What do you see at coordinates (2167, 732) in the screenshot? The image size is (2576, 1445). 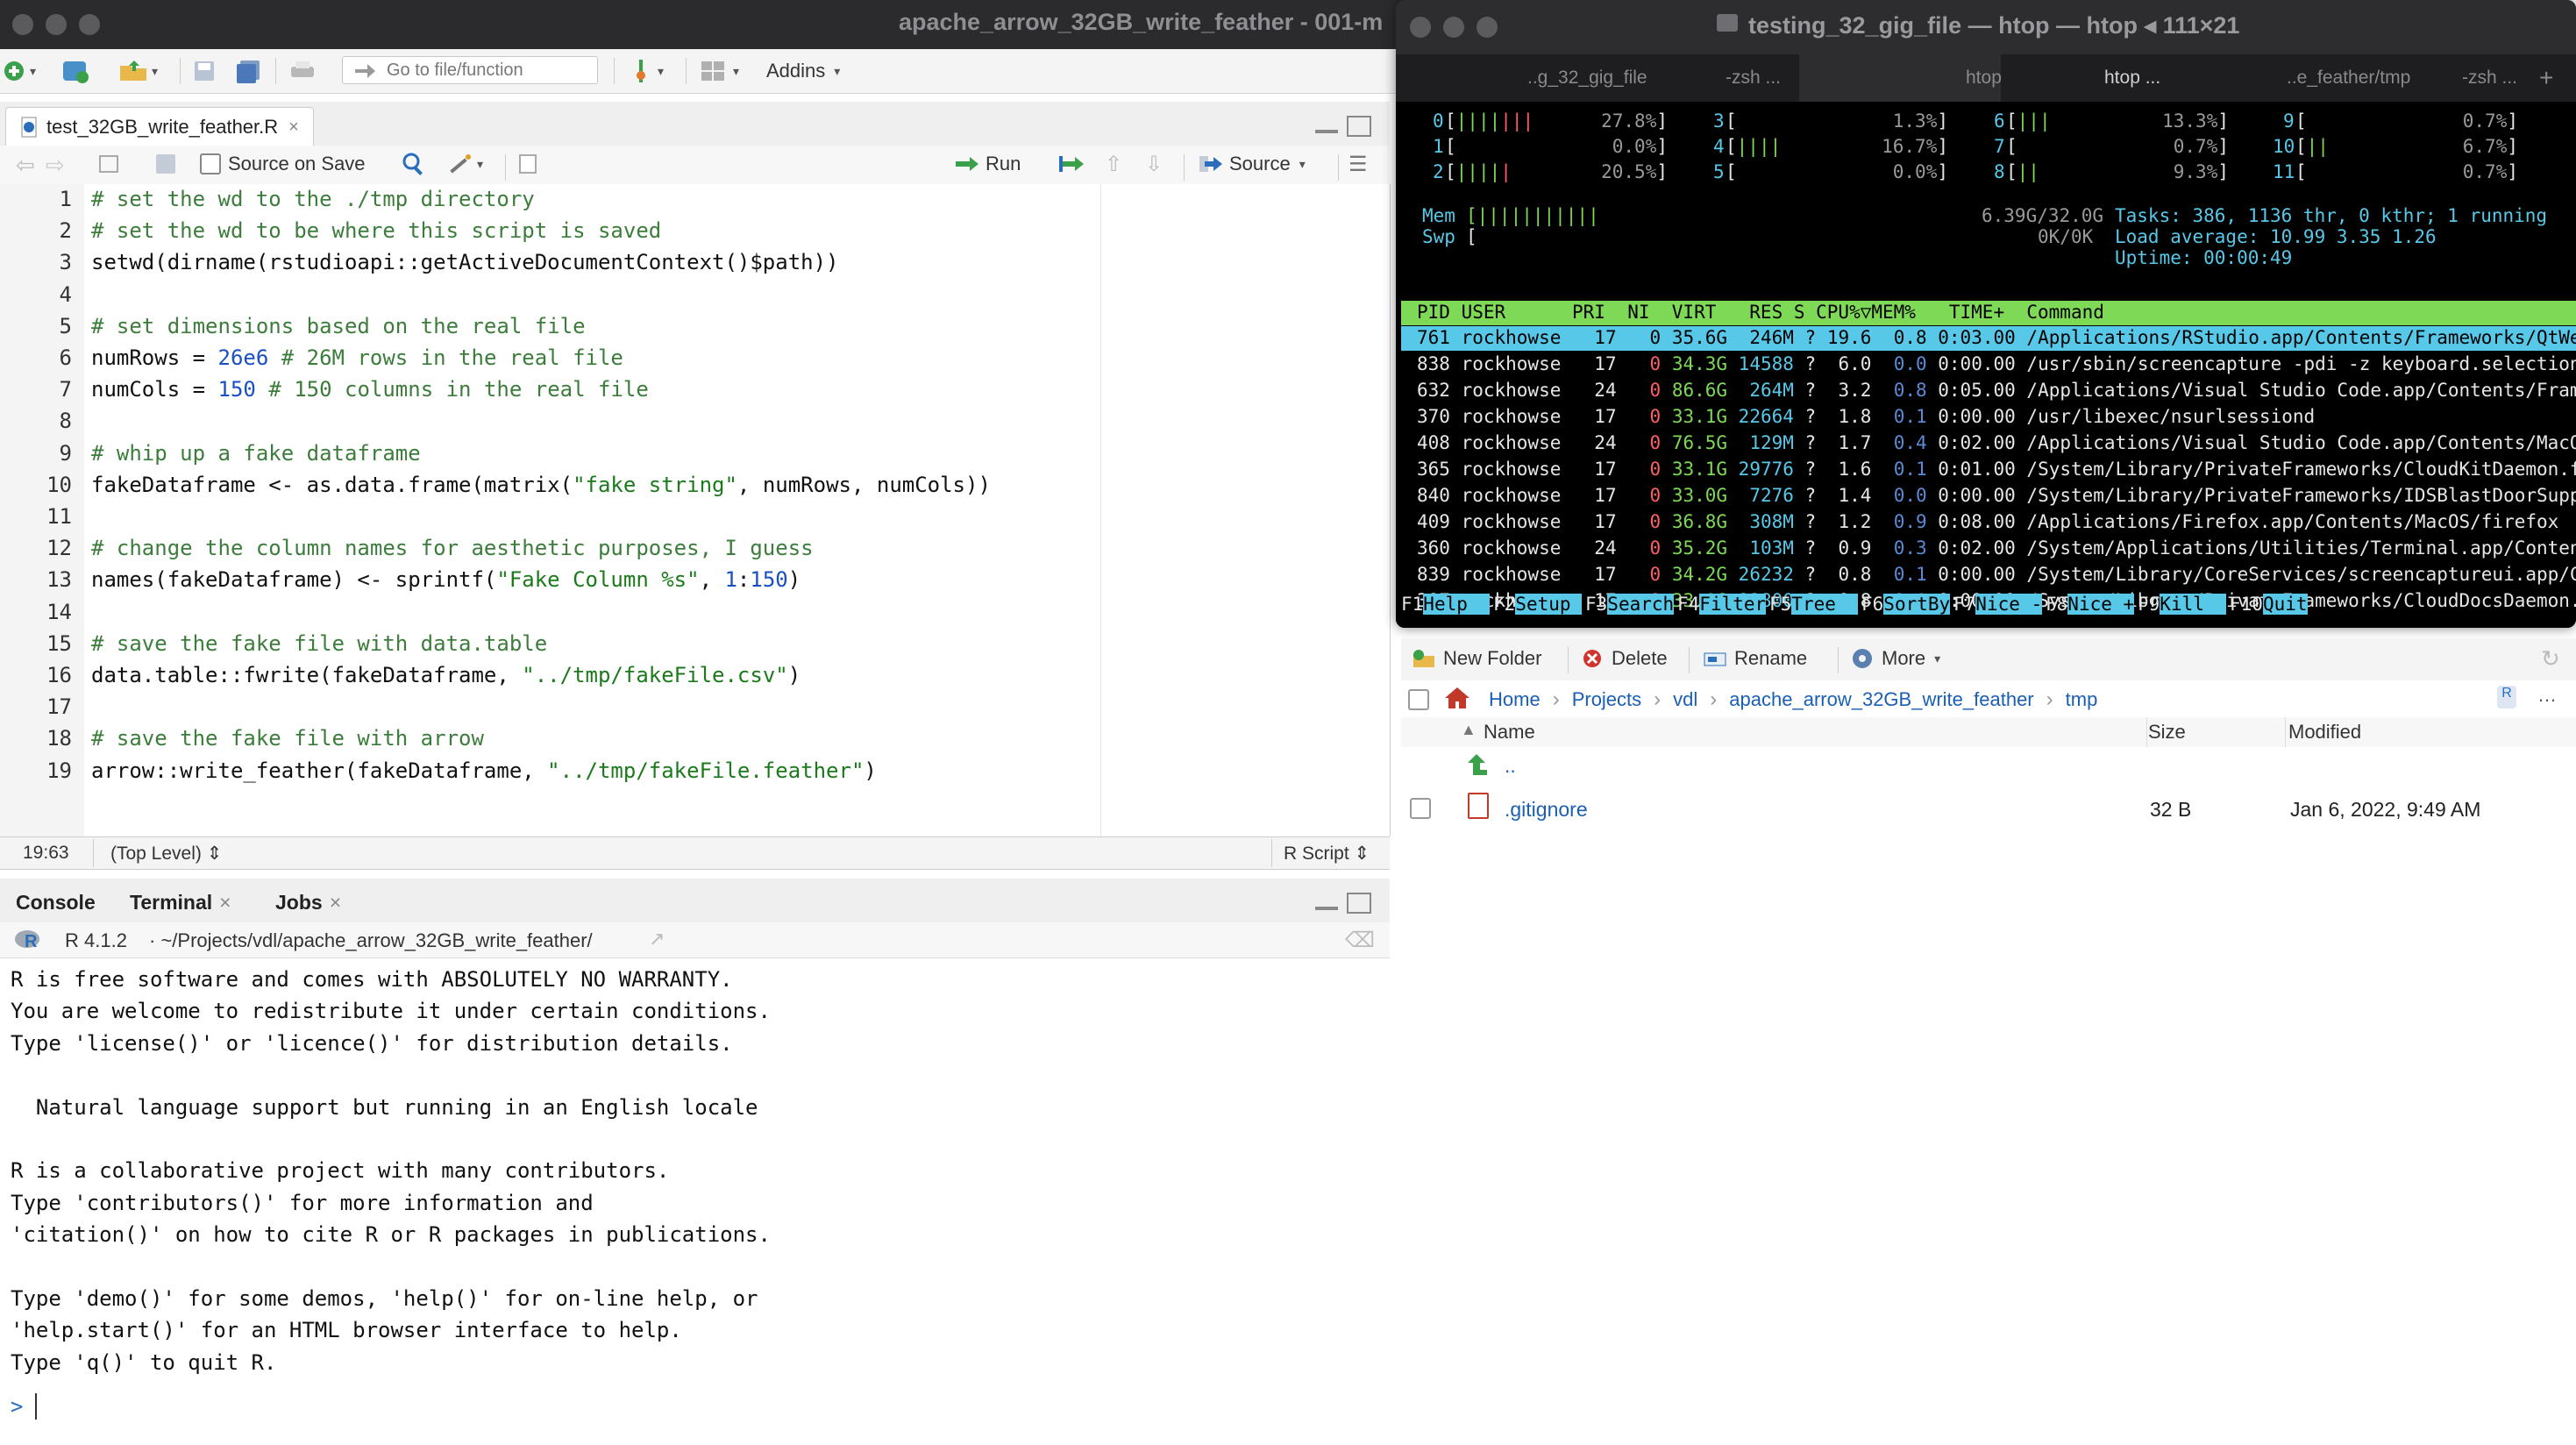 I see `column-header-size: Size` at bounding box center [2167, 732].